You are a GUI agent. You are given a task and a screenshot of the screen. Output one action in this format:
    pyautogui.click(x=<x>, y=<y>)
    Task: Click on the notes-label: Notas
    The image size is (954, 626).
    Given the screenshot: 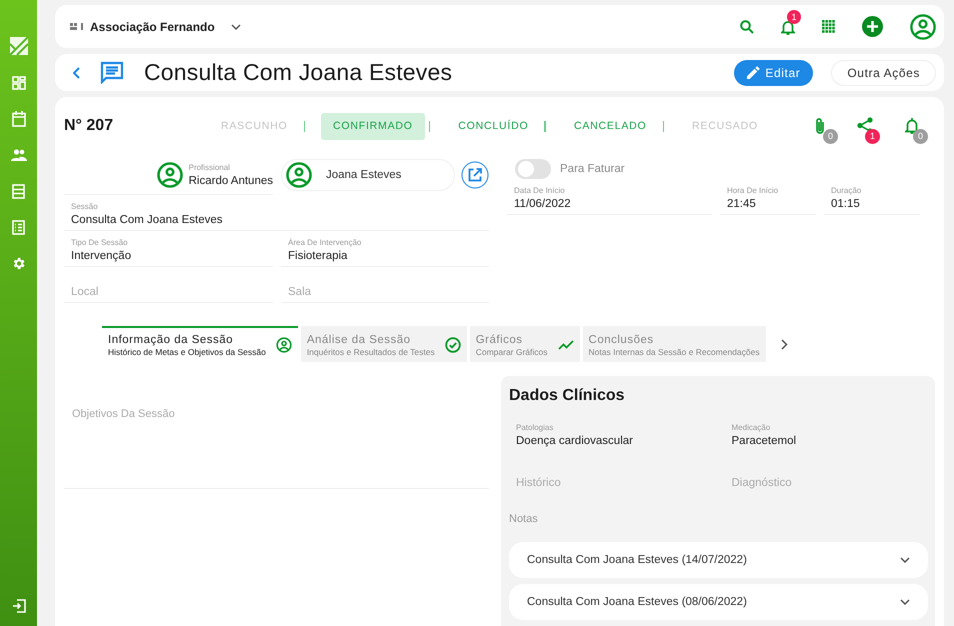 What is the action you would take?
    pyautogui.click(x=524, y=519)
    